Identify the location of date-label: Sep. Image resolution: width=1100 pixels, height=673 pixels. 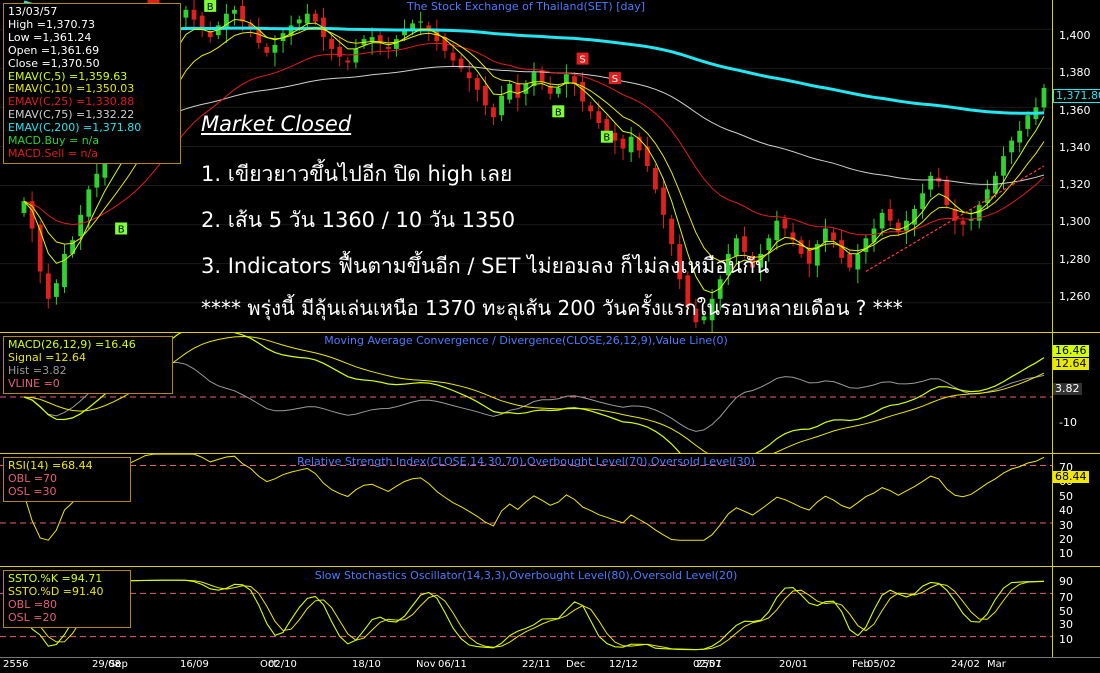
(118, 664).